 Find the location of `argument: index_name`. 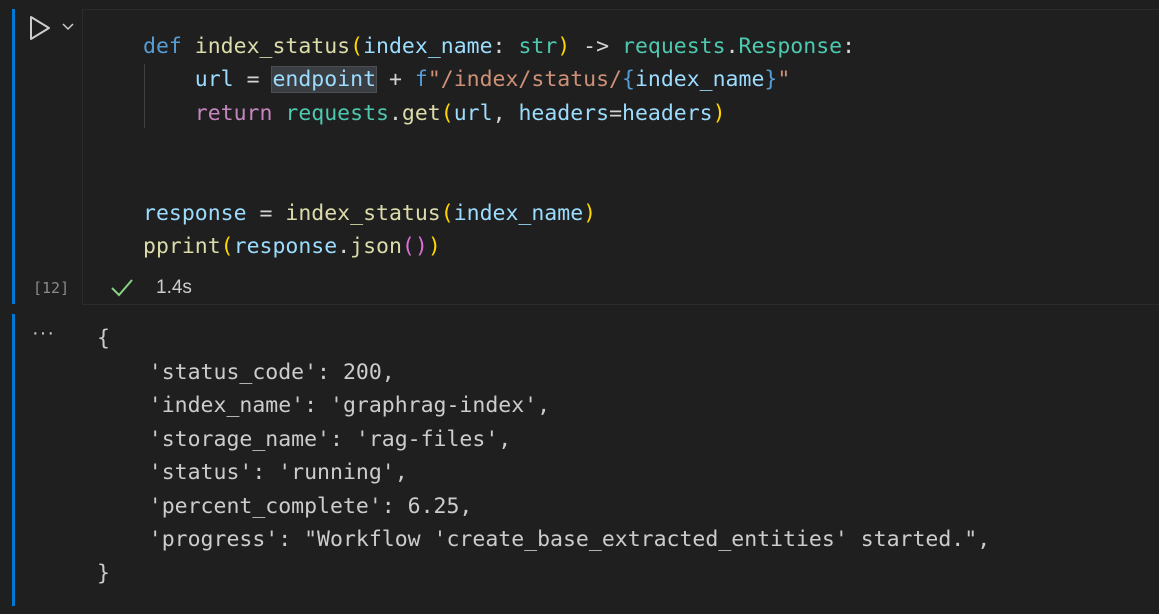

argument: index_name is located at coordinates (518, 213).